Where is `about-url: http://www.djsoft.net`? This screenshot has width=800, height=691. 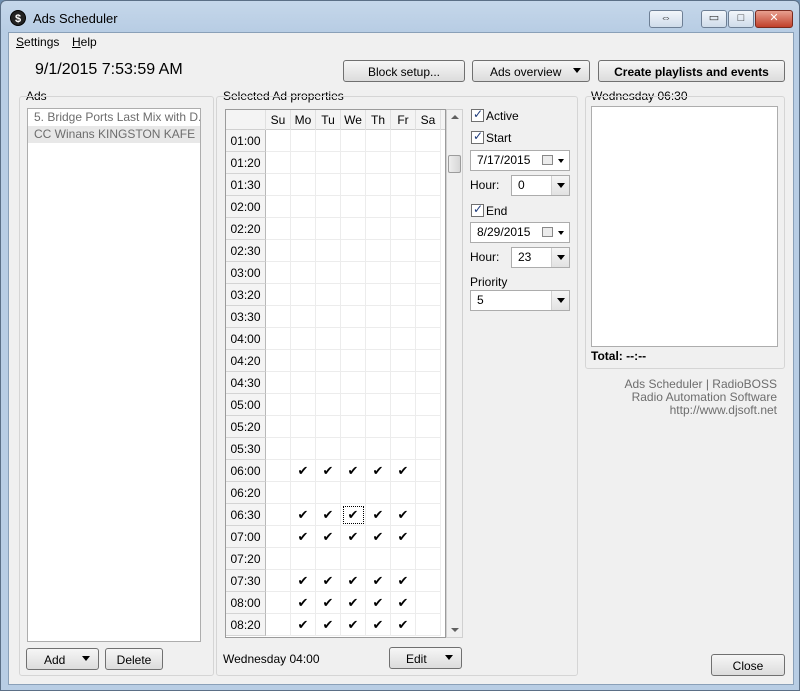 about-url: http://www.djsoft.net is located at coordinates (723, 410).